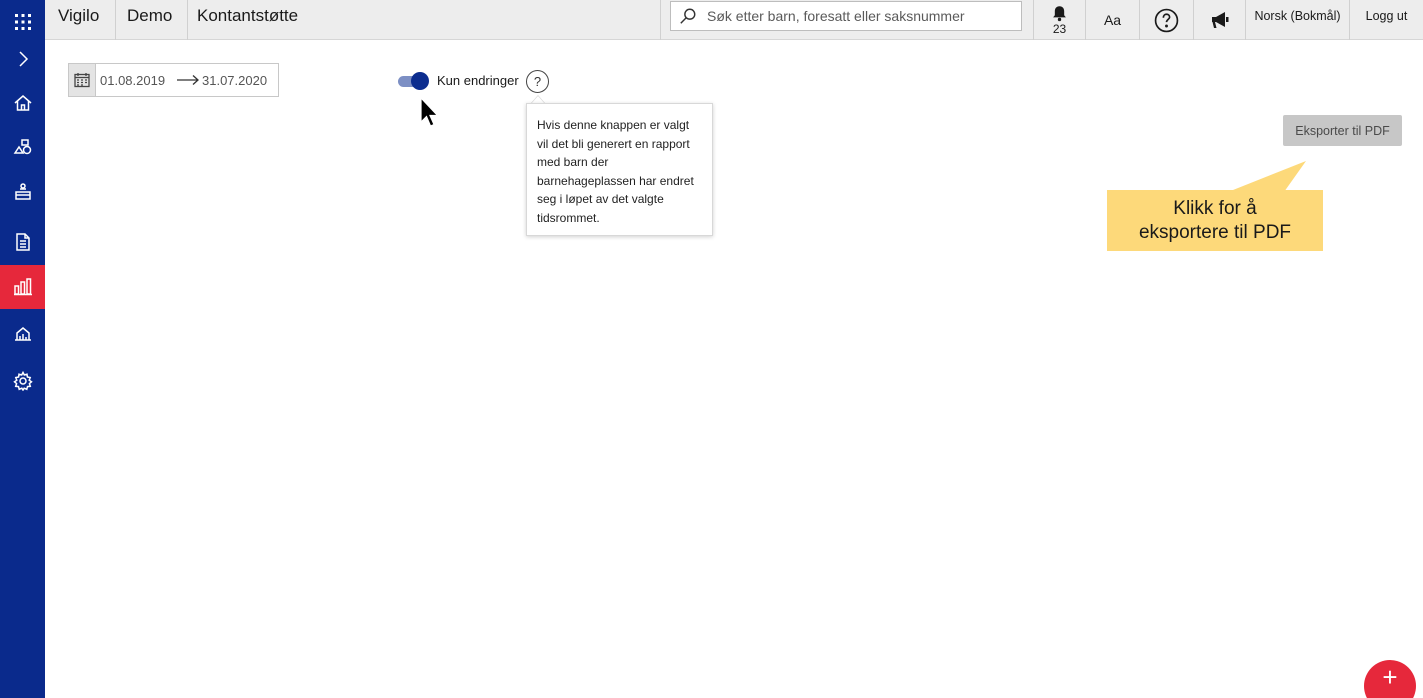  I want to click on chevron-right-icon, so click(22, 59).